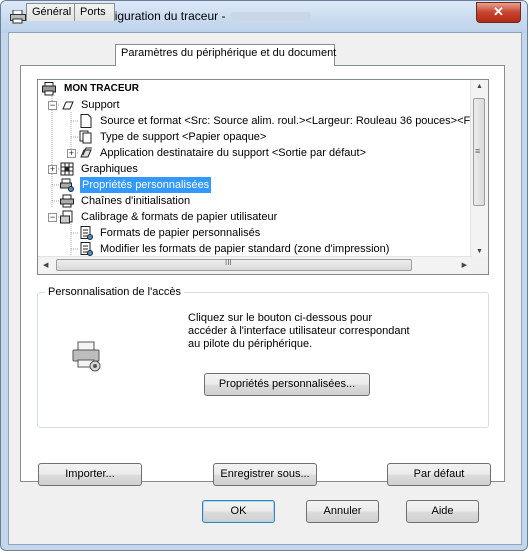 The width and height of the screenshot is (528, 551). I want to click on close-icon: ✕, so click(498, 11).